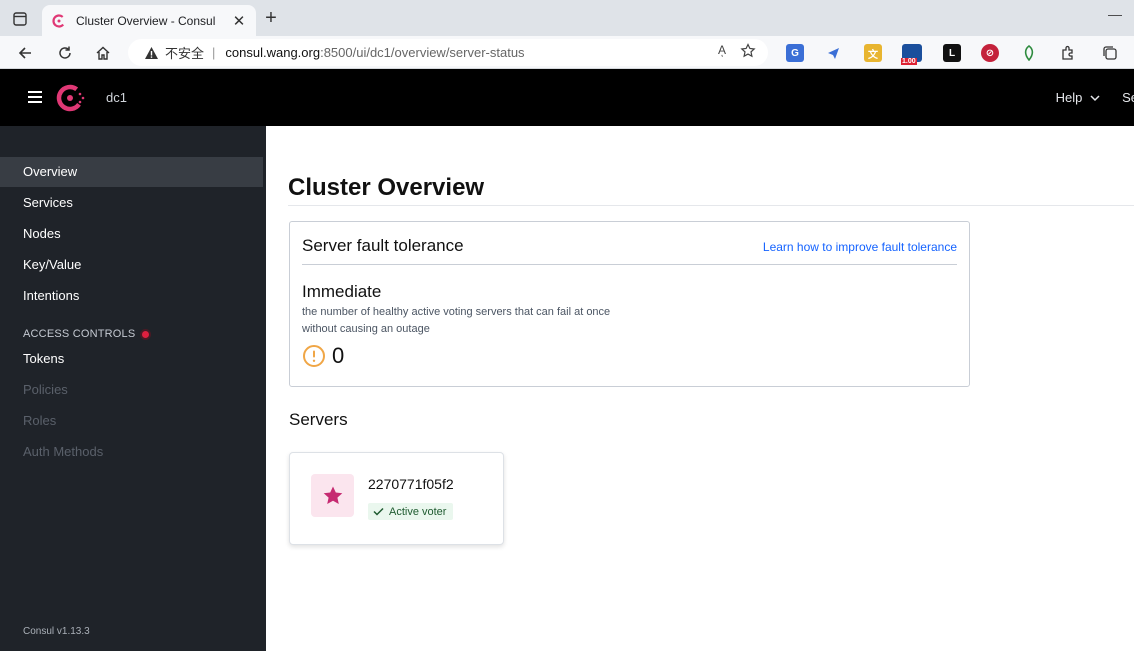  What do you see at coordinates (722, 51) in the screenshot?
I see `read-aloud-icon: Aͅ` at bounding box center [722, 51].